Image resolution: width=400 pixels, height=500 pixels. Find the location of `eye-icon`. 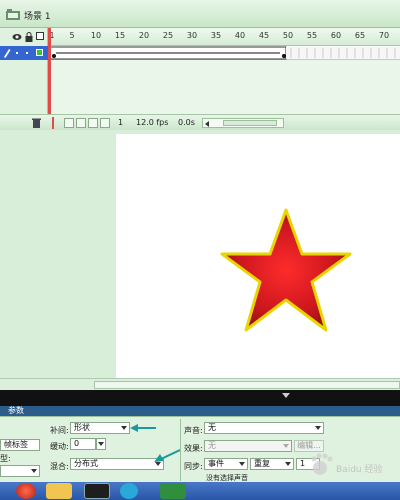

eye-icon is located at coordinates (17, 37).